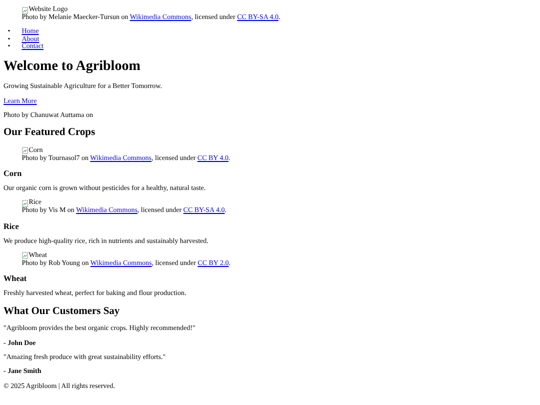 This screenshot has height=405, width=540. I want to click on section-heading: What Our Customers Say, so click(62, 312).